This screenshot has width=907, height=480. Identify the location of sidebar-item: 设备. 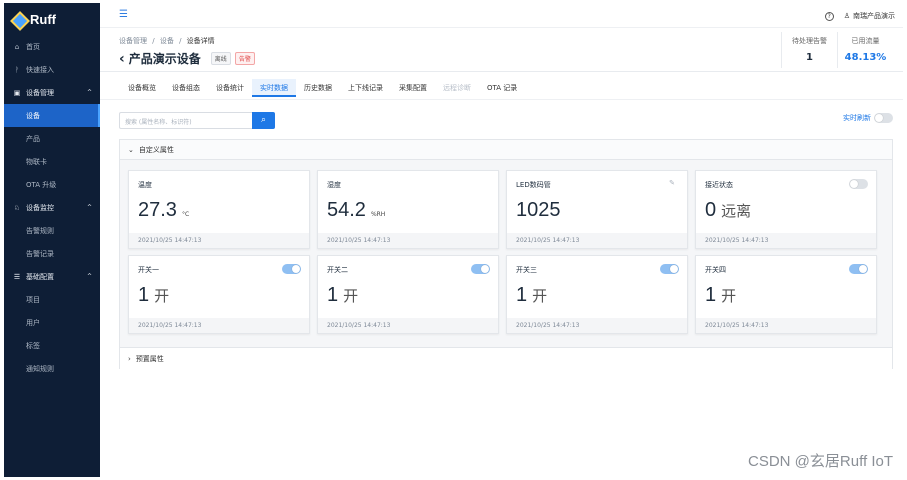
(52, 115).